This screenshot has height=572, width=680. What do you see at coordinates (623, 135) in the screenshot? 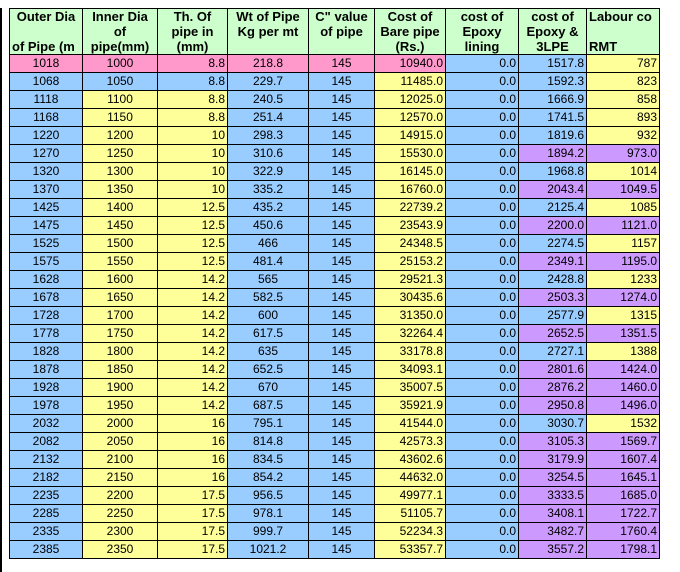
I see `table-cell: 932` at bounding box center [623, 135].